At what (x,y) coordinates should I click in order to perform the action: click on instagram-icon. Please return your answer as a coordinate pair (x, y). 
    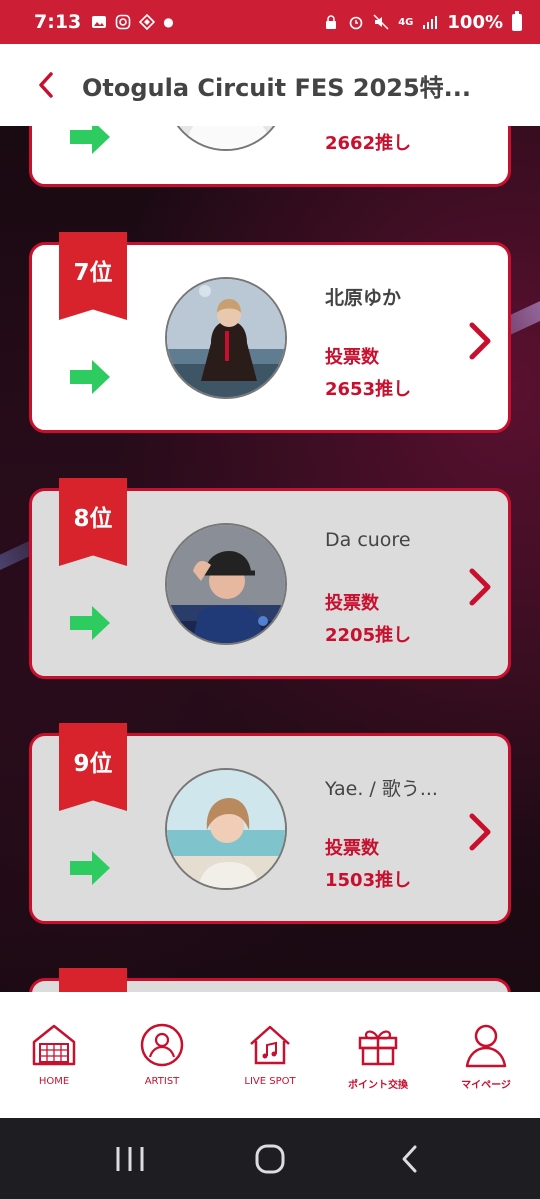
    Looking at the image, I should click on (123, 22).